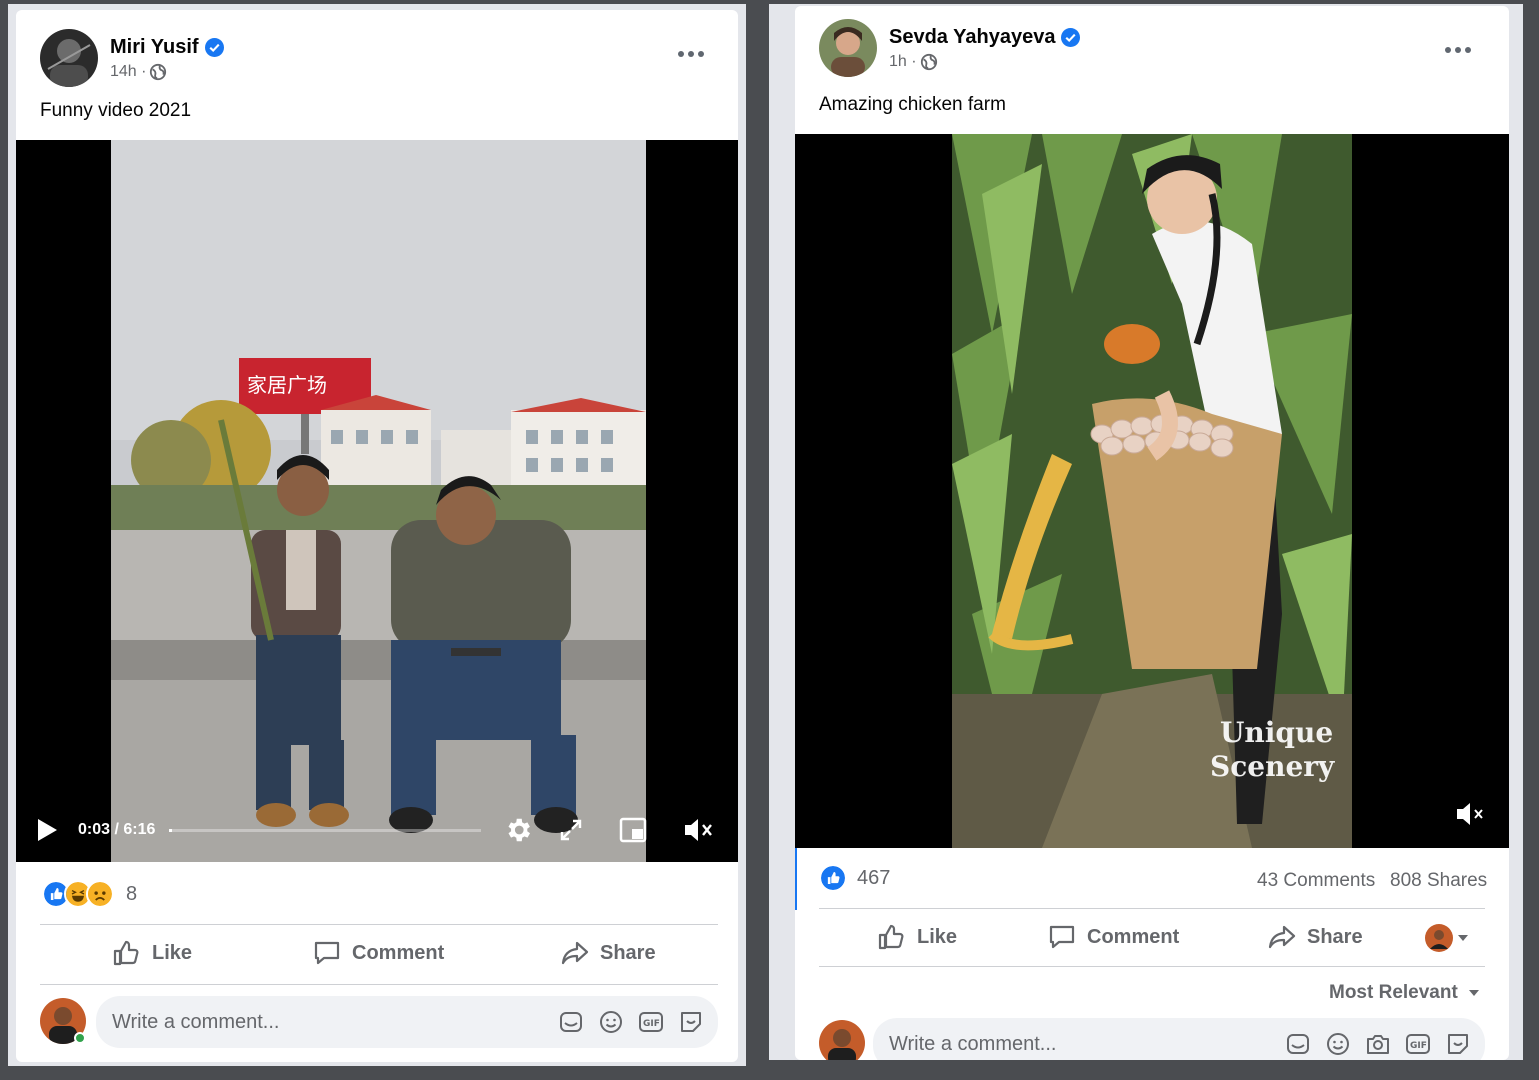  I want to click on post-time: 1h ·, so click(903, 62).